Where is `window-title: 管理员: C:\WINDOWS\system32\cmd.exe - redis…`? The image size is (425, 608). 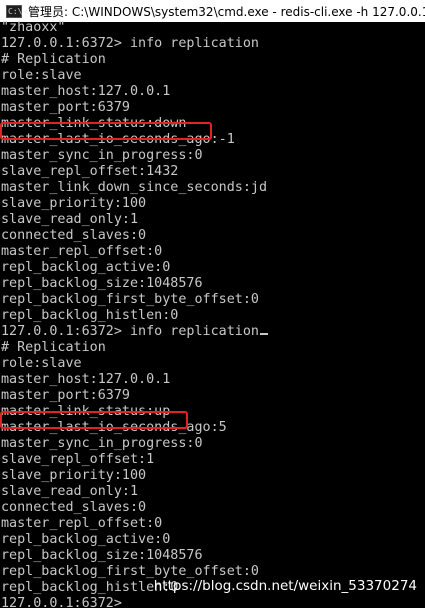
window-title: 管理员: C:\WINDOWS\system32\cmd.exe - redis… is located at coordinates (226, 11).